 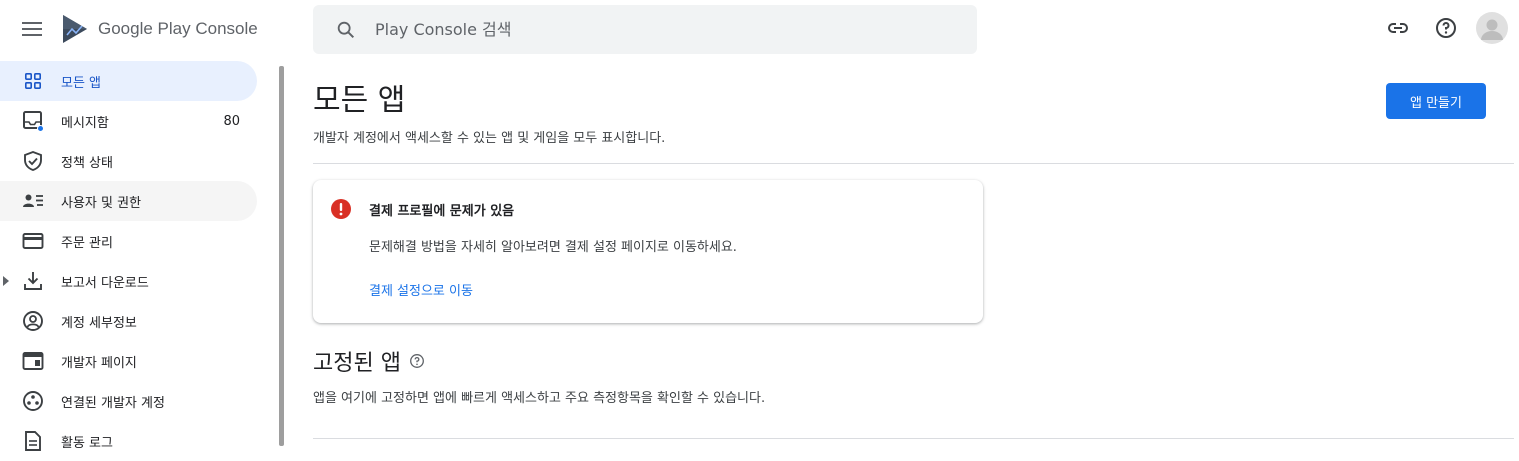 What do you see at coordinates (417, 361) in the screenshot?
I see `help-circle-icon` at bounding box center [417, 361].